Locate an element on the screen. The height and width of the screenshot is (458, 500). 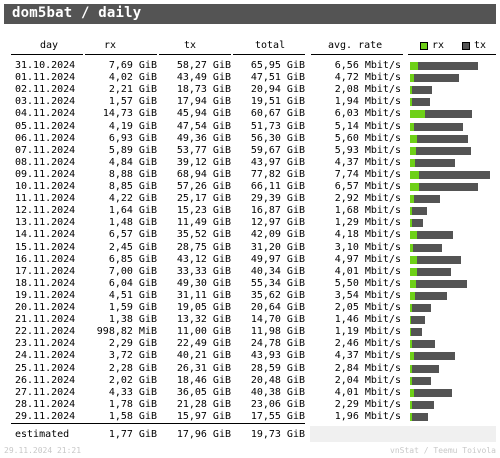
row-tx: 45,94 GiB is located at coordinates (203, 114).